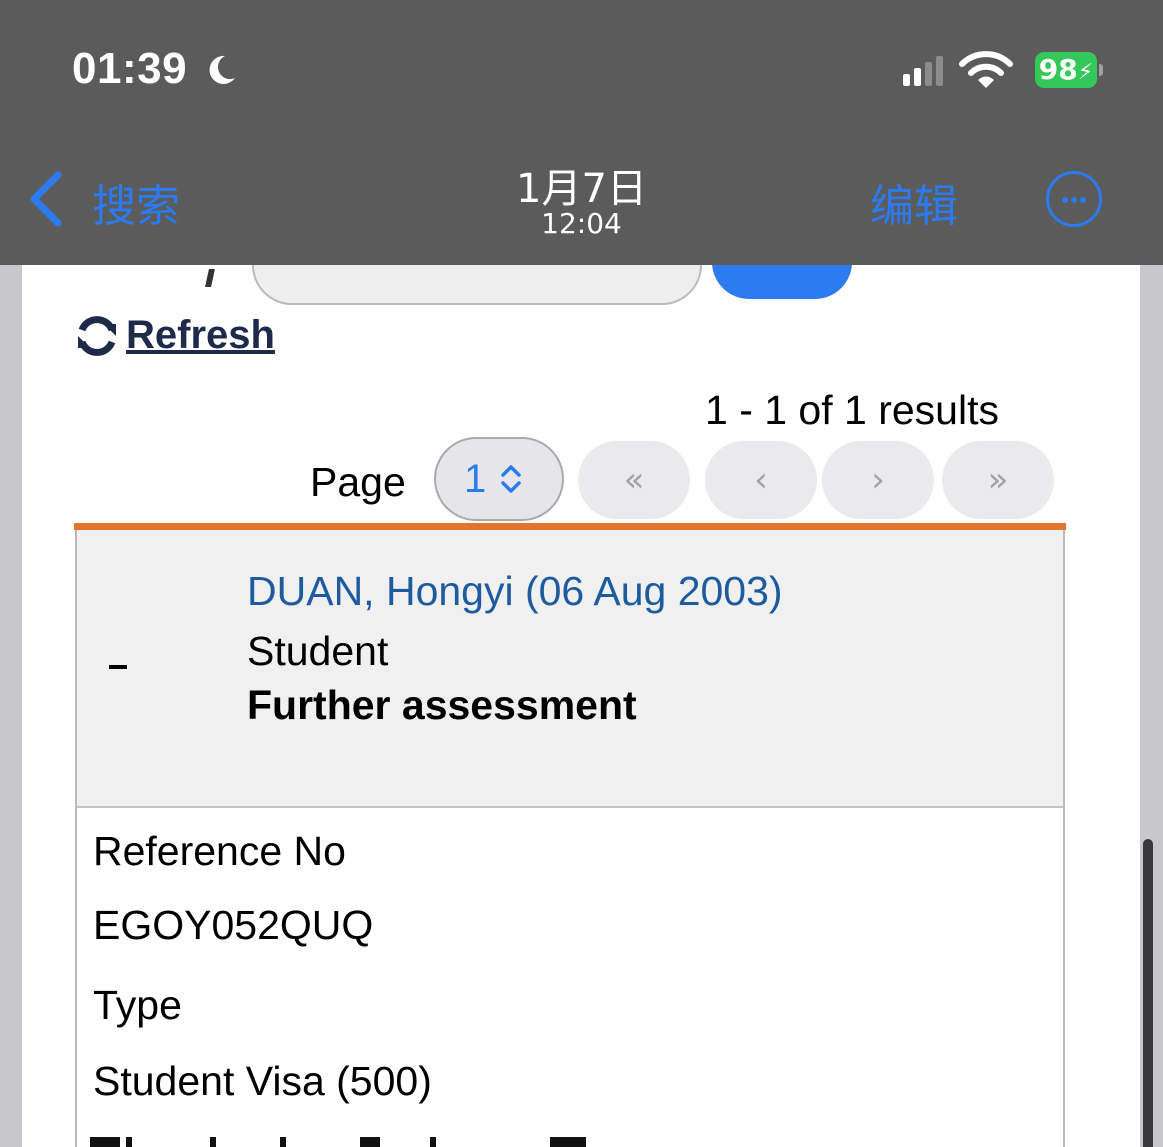 This screenshot has width=1163, height=1147. I want to click on last-page-button: », so click(998, 480).